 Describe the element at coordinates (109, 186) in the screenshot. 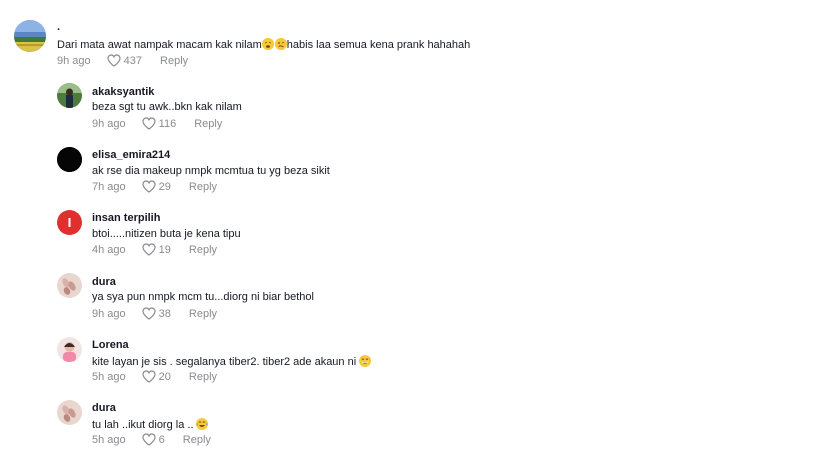

I see `comment-time: 7h ago` at that location.